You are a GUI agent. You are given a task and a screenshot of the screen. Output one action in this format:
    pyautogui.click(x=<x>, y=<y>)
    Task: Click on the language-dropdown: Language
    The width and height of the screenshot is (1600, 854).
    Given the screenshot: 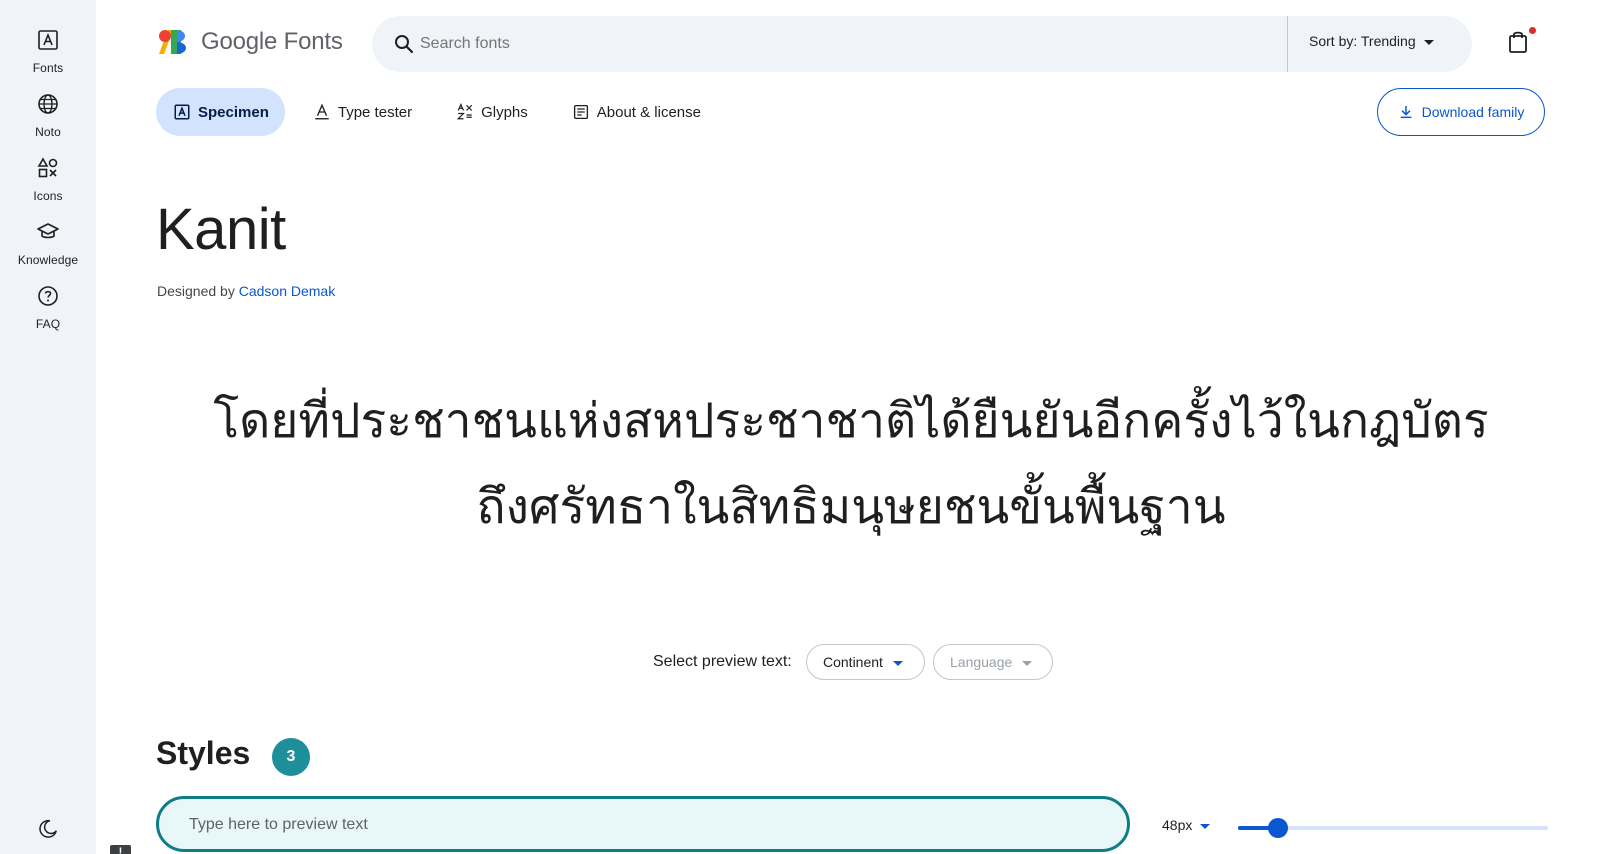 What is the action you would take?
    pyautogui.click(x=993, y=662)
    